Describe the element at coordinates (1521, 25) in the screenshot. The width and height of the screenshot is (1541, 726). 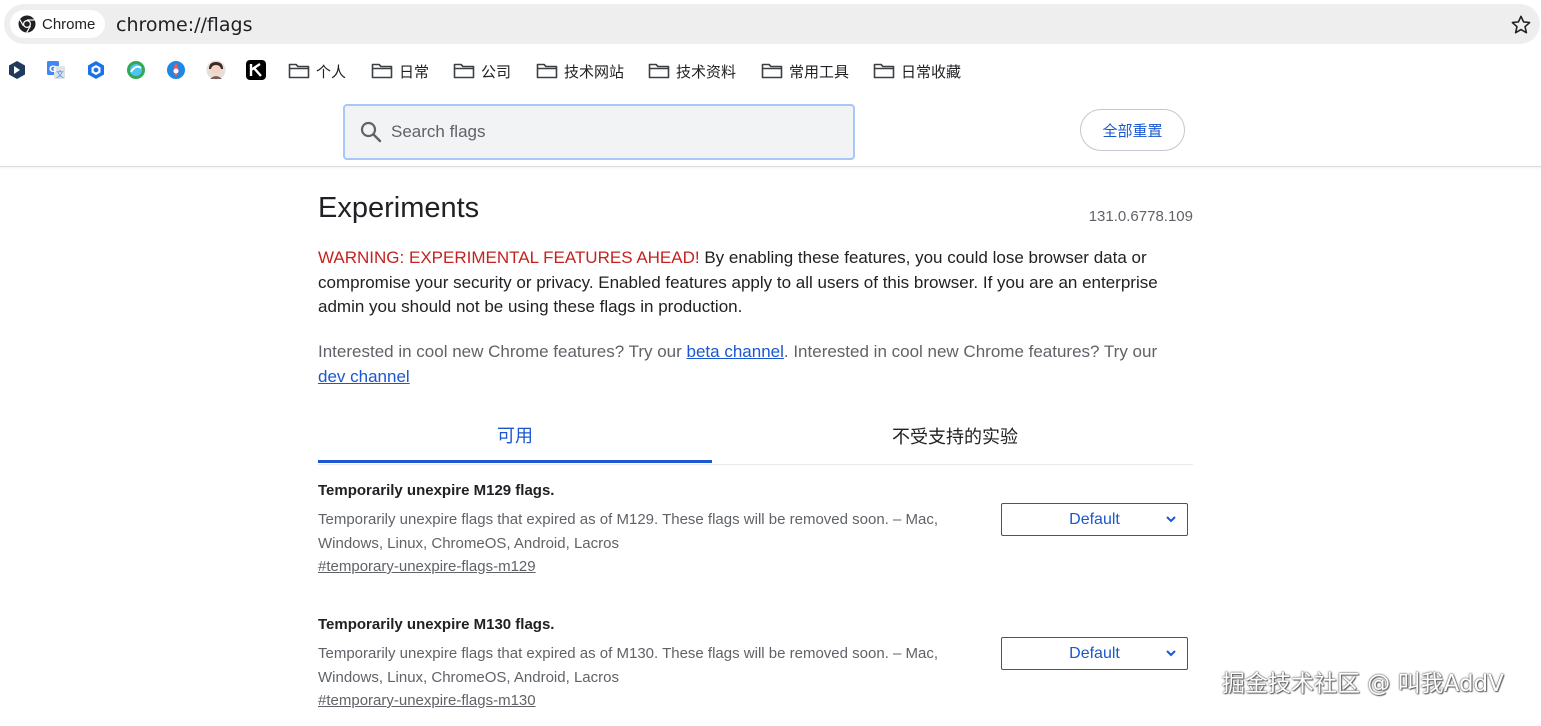
I see `star-outline-icon` at that location.